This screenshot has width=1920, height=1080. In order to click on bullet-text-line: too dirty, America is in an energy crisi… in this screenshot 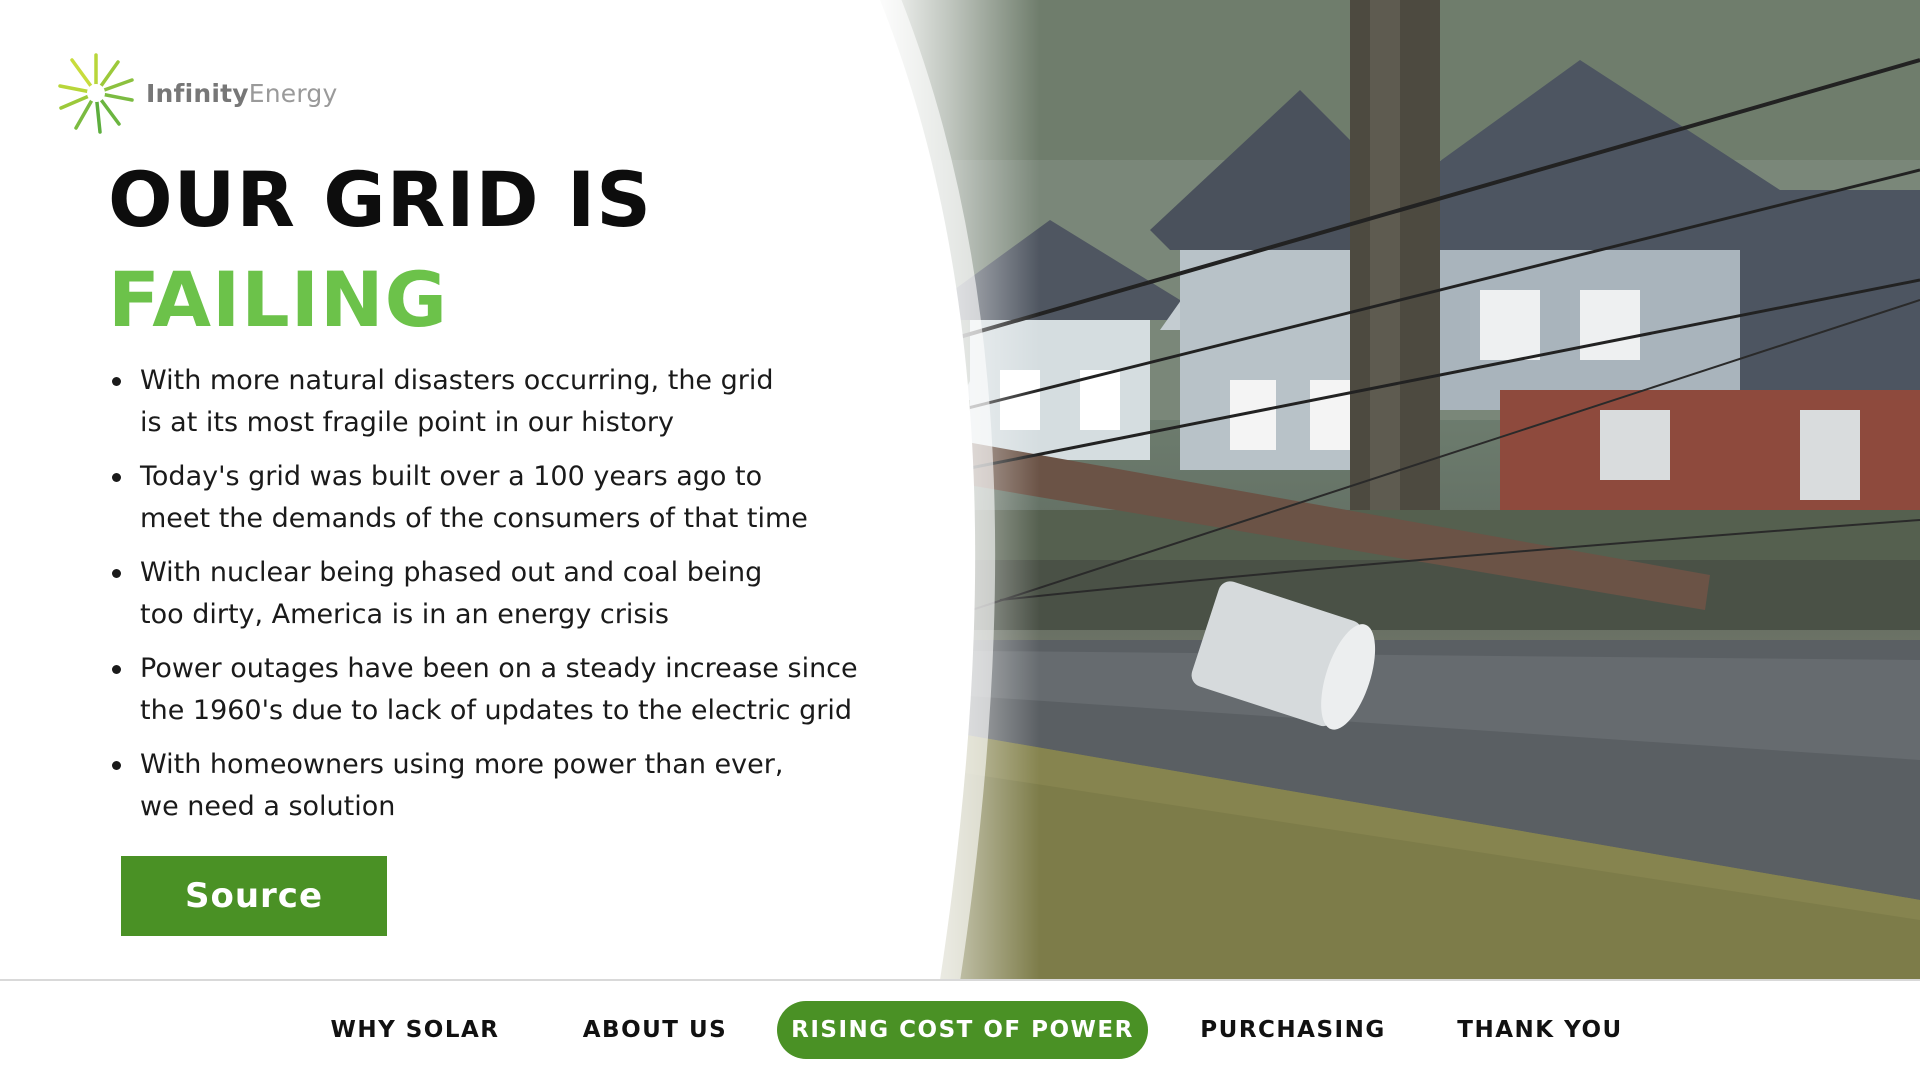, I will do `click(404, 614)`.